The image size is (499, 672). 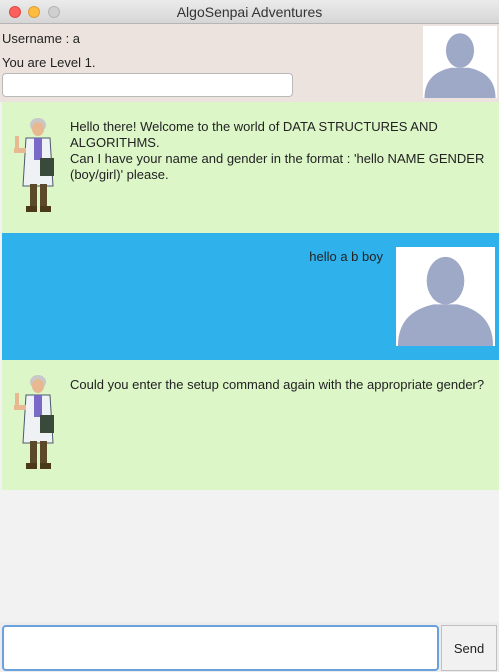 I want to click on message-input, so click(x=220, y=648).